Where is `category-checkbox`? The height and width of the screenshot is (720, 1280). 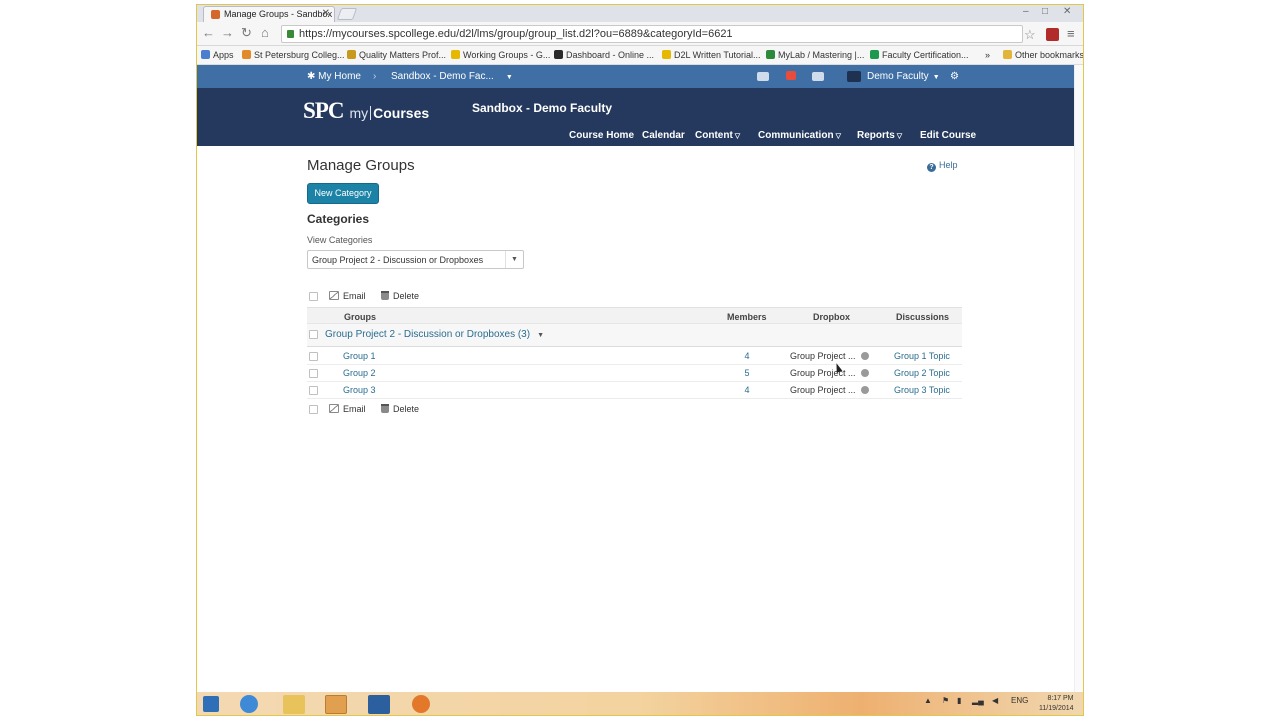 category-checkbox is located at coordinates (313, 334).